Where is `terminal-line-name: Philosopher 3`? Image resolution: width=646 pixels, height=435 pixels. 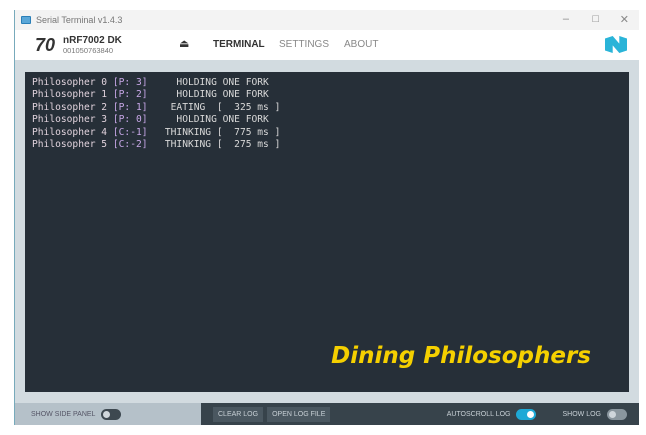
terminal-line-name: Philosopher 3 is located at coordinates (70, 120).